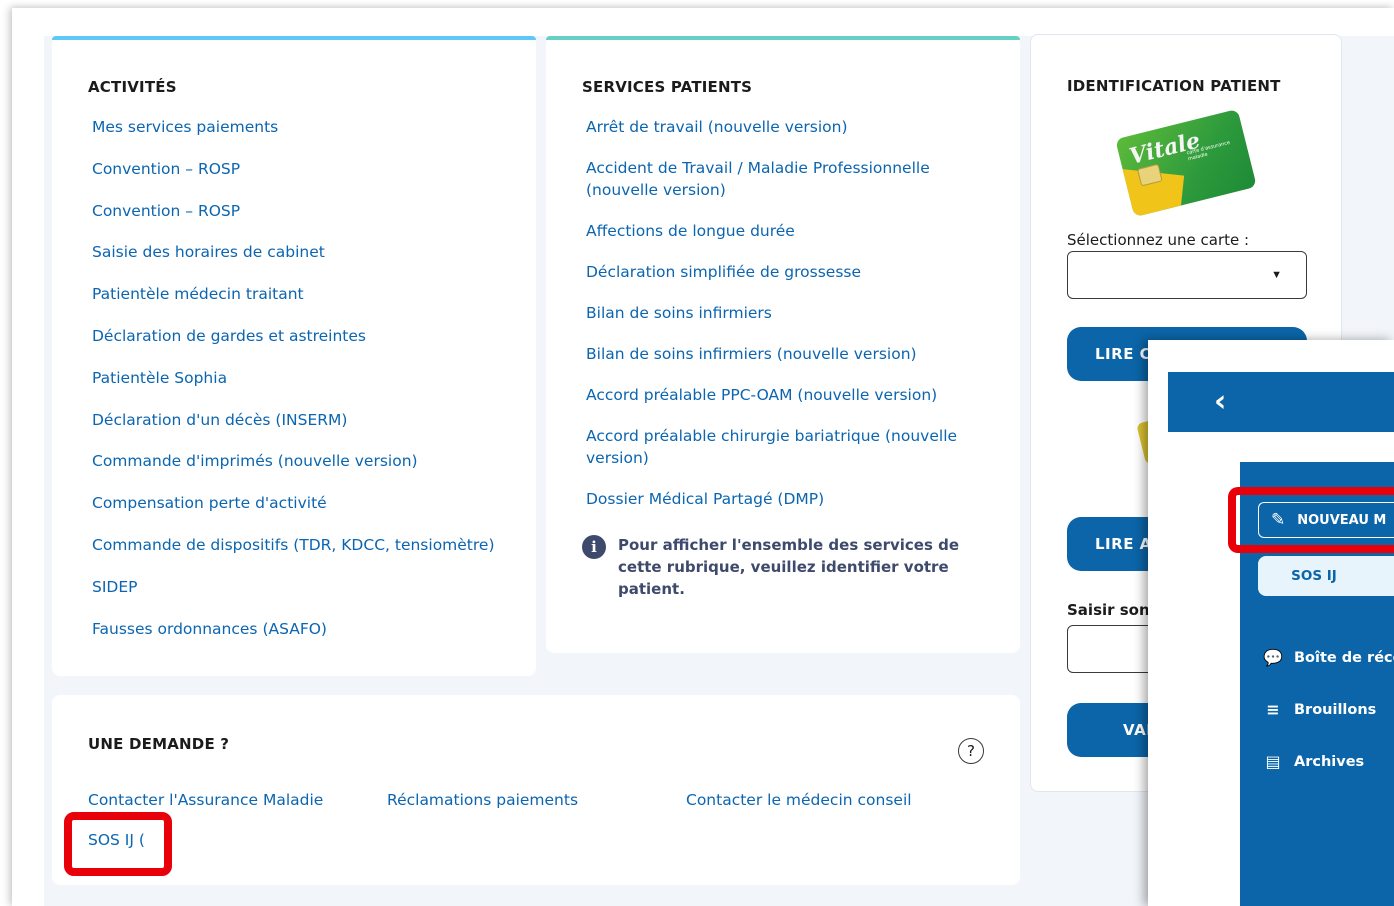  Describe the element at coordinates (1273, 709) in the screenshot. I see `edit-lines-icon: ≡` at that location.